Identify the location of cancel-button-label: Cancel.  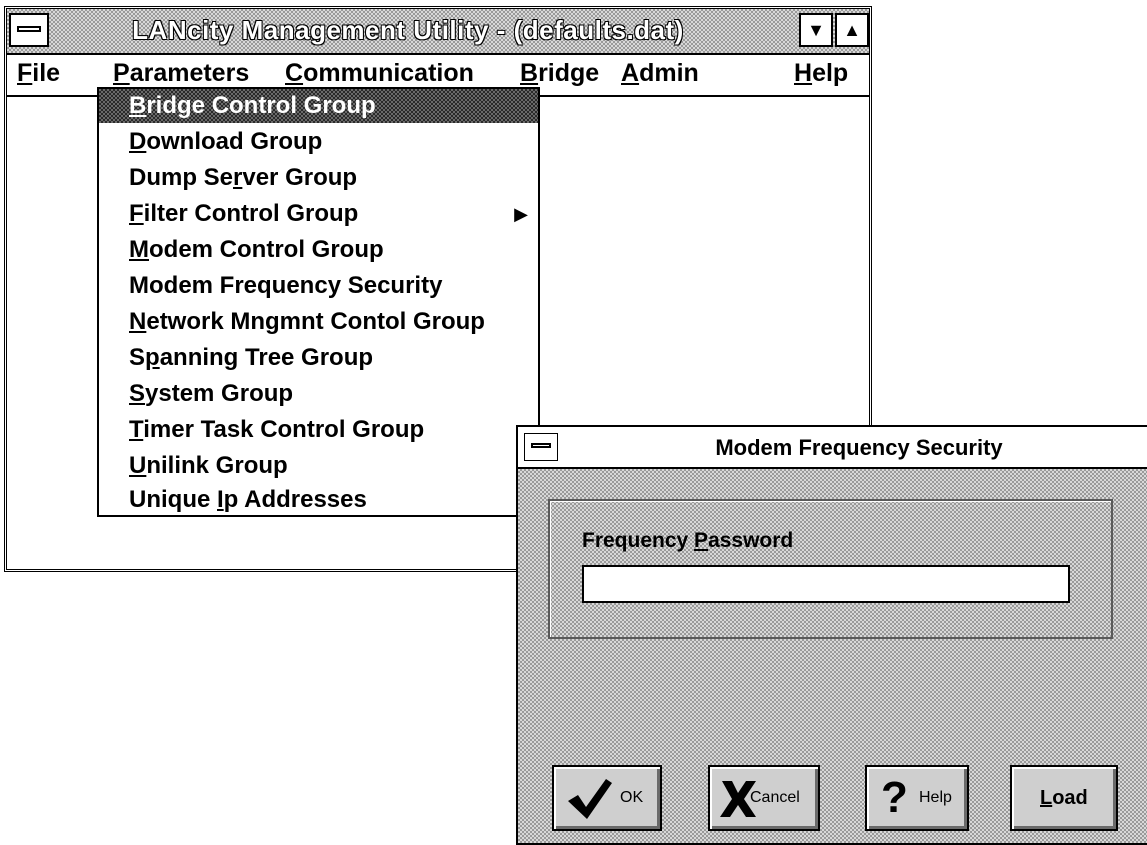
(775, 797).